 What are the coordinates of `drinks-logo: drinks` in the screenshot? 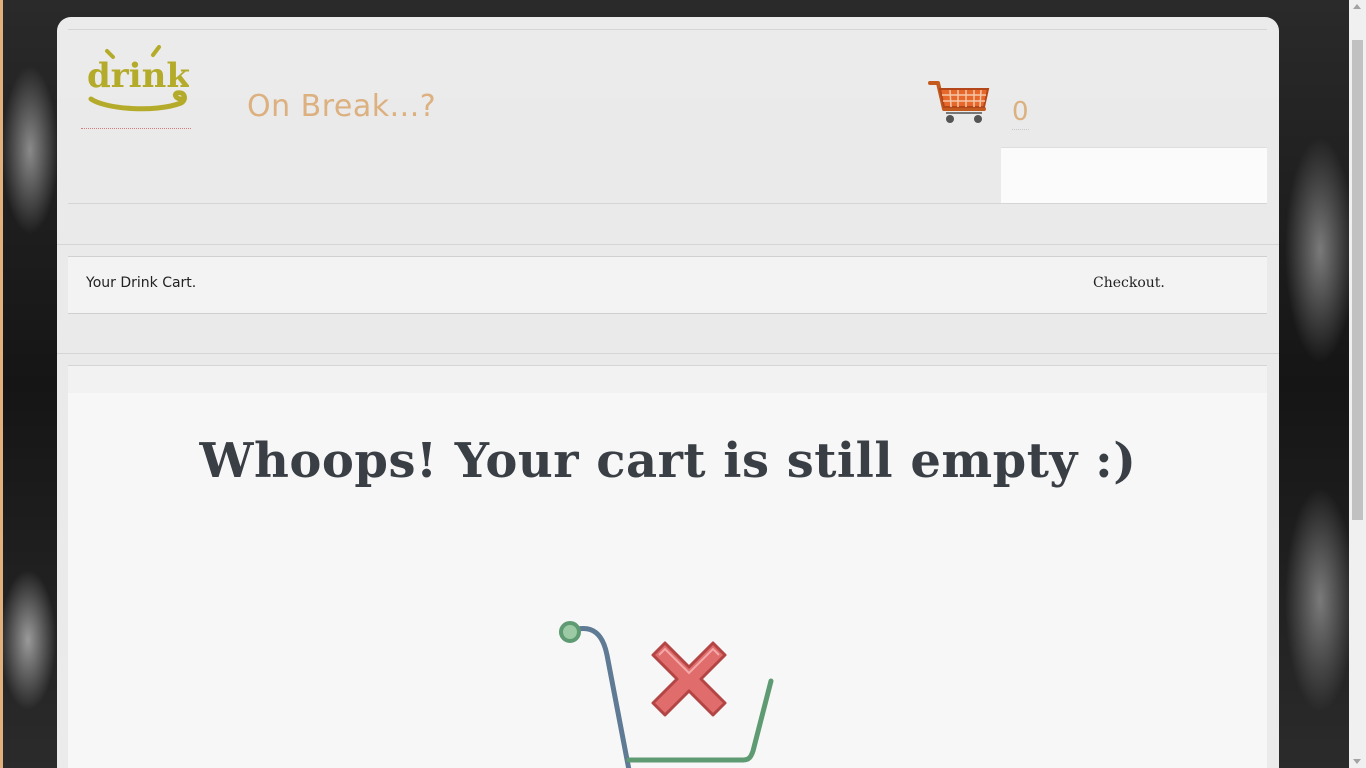 It's located at (138, 78).